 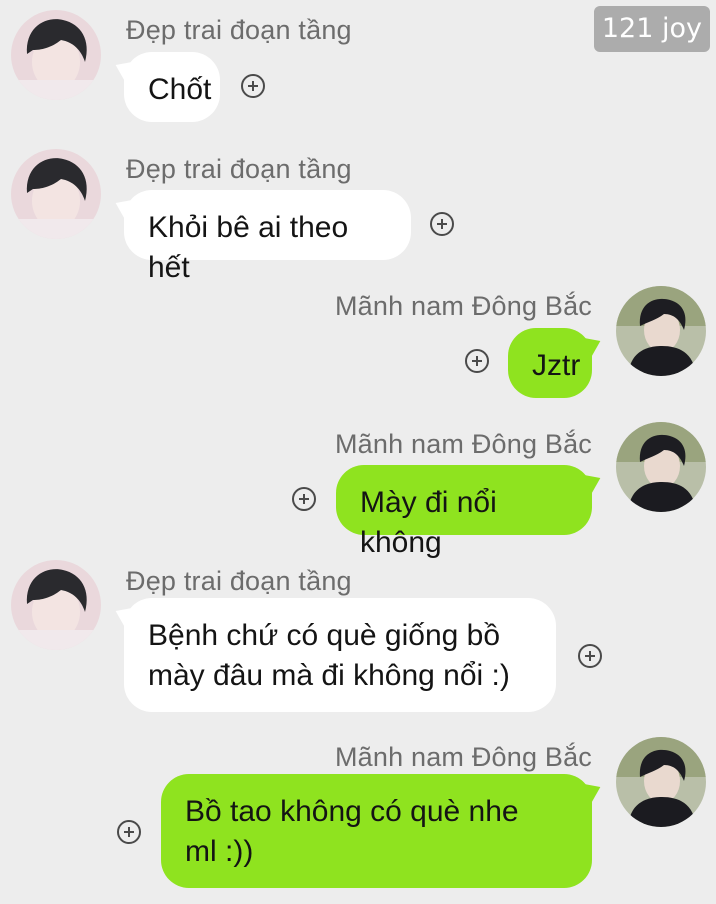 I want to click on message-bubble: Chốt, so click(x=172, y=87).